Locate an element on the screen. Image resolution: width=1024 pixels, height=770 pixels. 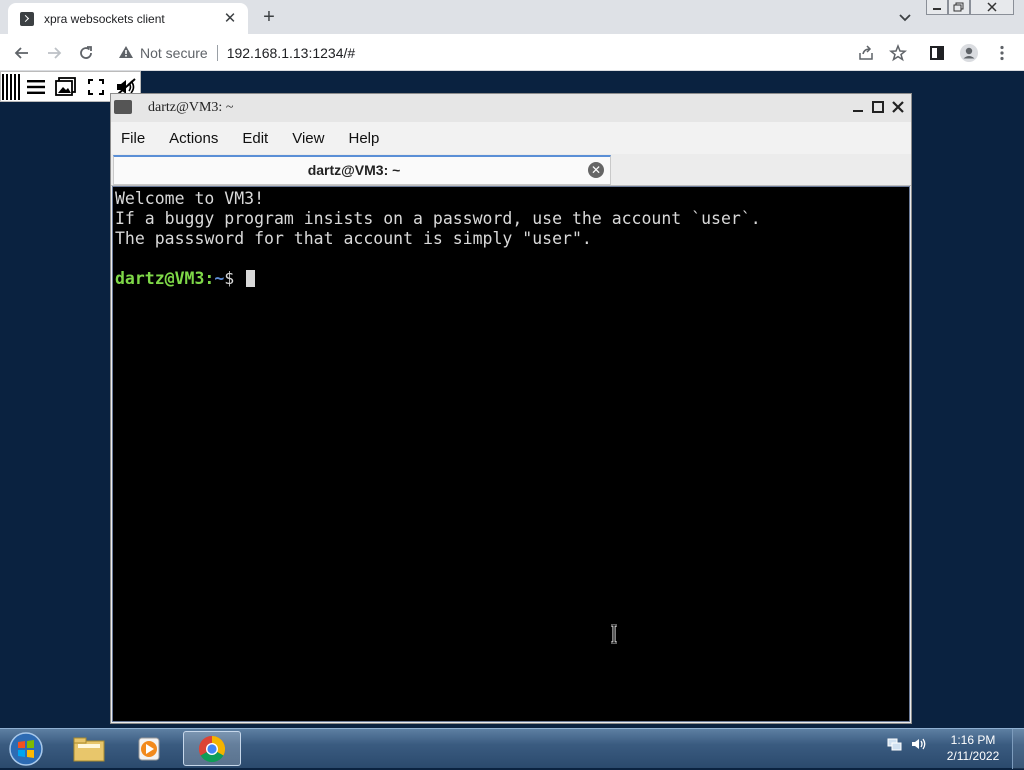
browser-tab-title: xpra websockets client is located at coordinates (104, 18).